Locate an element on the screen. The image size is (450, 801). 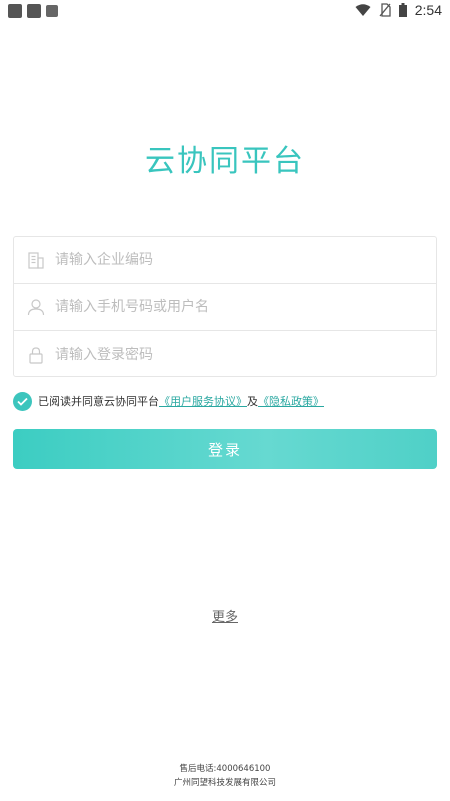
status-icons: 2:54 is located at coordinates (398, 10).